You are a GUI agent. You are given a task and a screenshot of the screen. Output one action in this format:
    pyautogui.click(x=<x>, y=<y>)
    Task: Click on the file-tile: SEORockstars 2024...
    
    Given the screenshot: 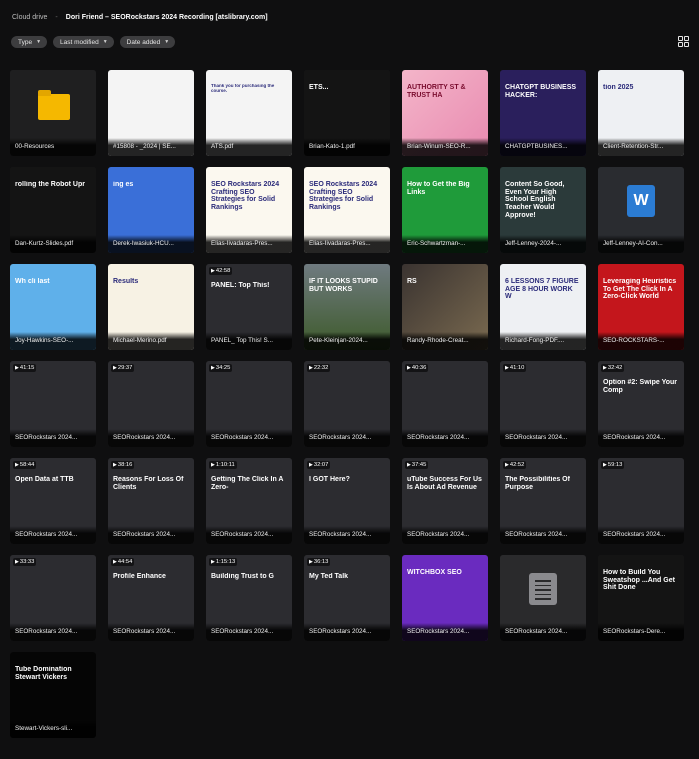 What is the action you would take?
    pyautogui.click(x=543, y=598)
    